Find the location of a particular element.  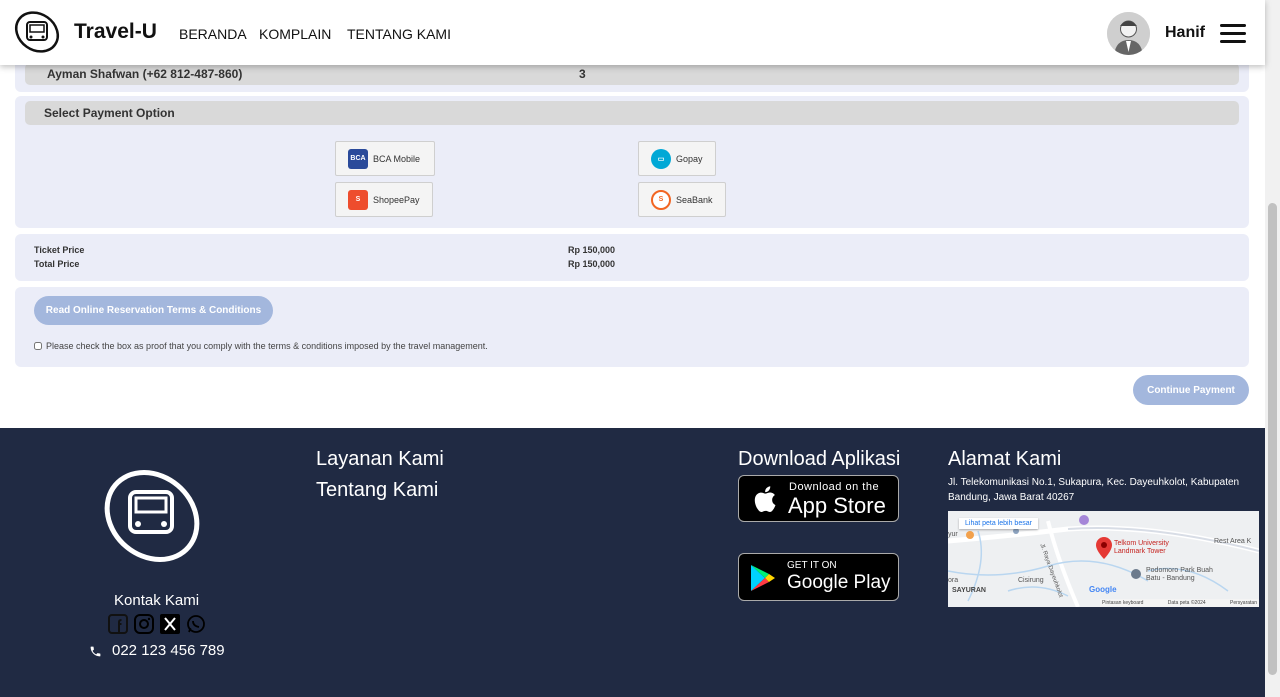

whatsapp-icon is located at coordinates (196, 624).